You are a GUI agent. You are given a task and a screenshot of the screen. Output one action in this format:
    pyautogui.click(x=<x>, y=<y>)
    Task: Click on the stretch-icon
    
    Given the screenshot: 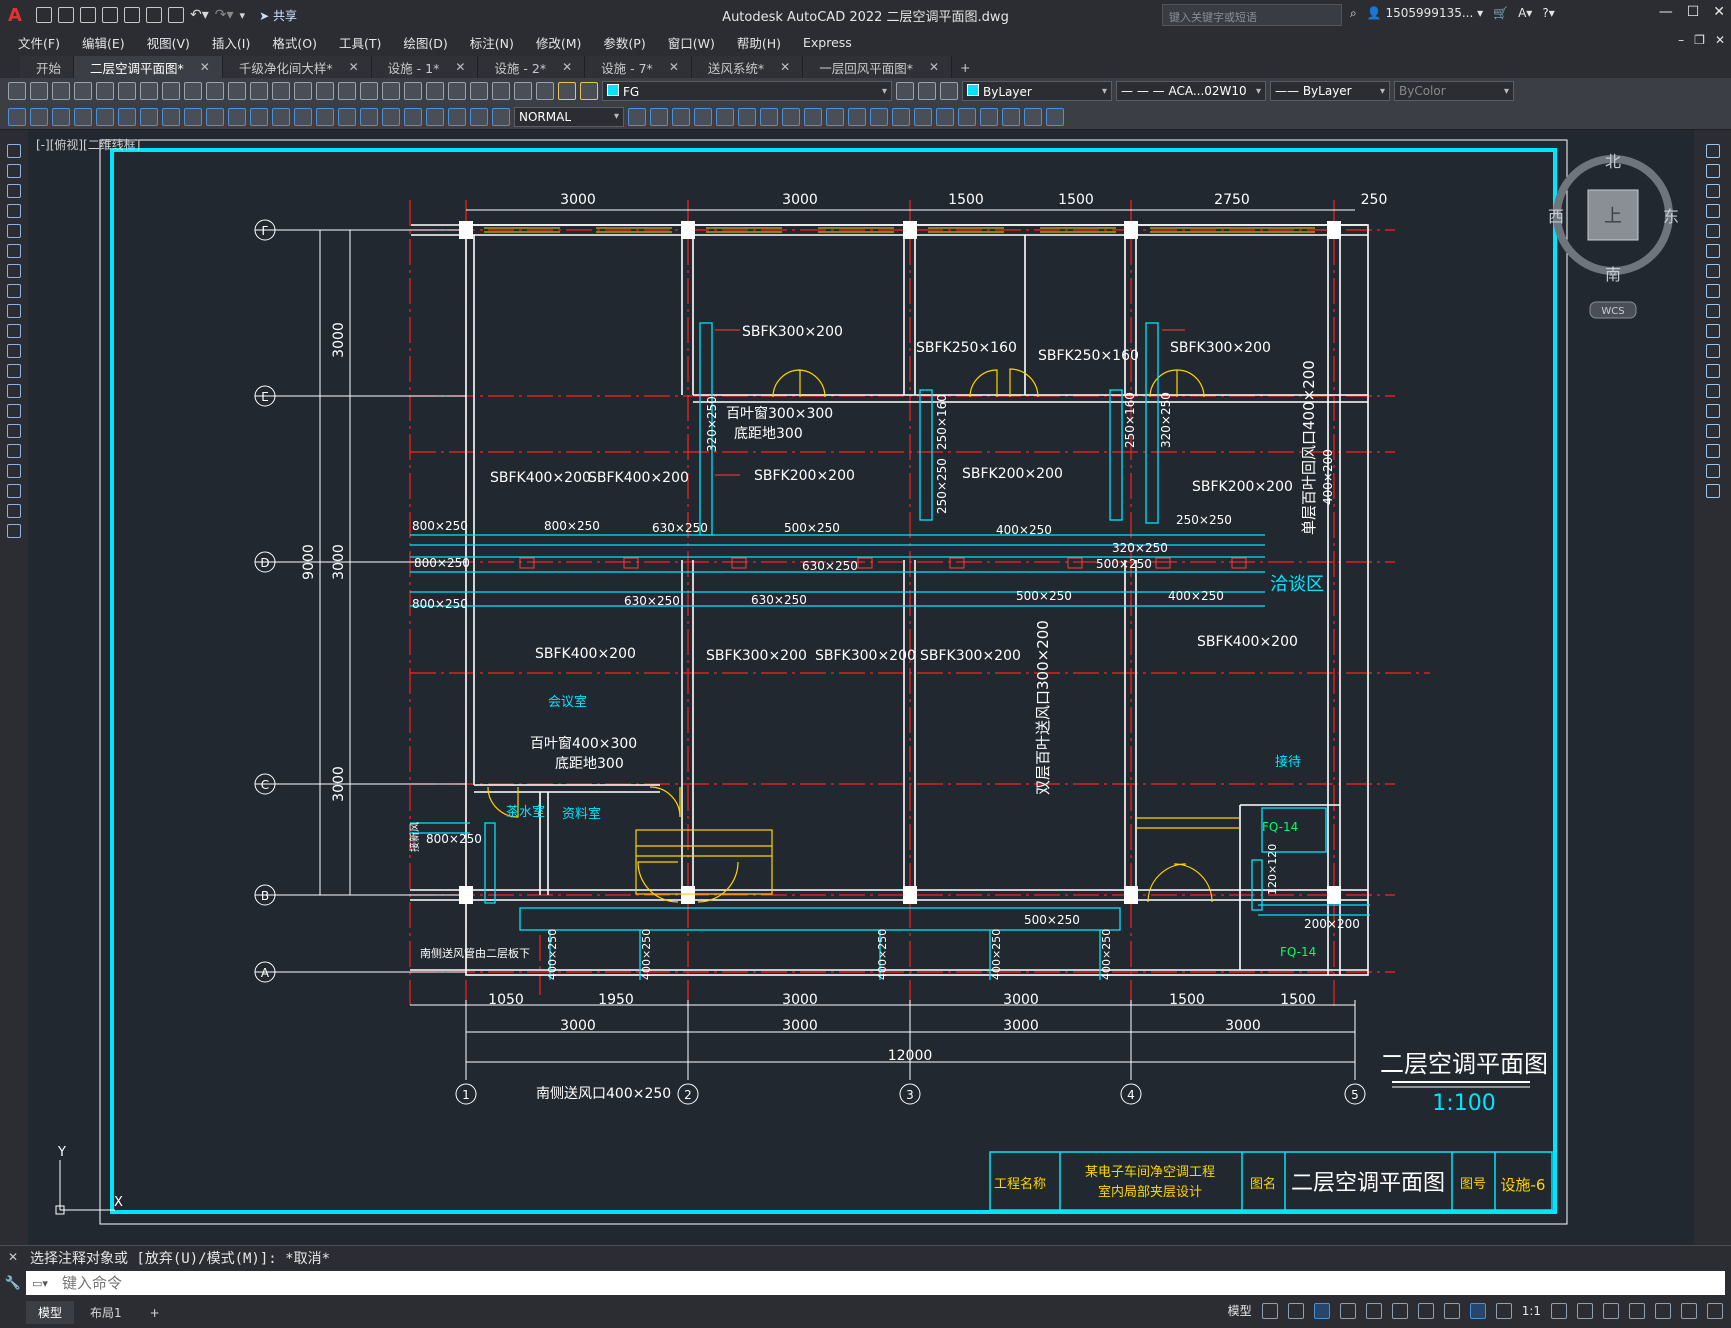 What is the action you would take?
    pyautogui.click(x=813, y=116)
    